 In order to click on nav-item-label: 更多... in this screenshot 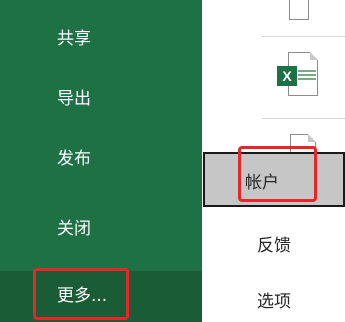, I will do `click(82, 296)`.